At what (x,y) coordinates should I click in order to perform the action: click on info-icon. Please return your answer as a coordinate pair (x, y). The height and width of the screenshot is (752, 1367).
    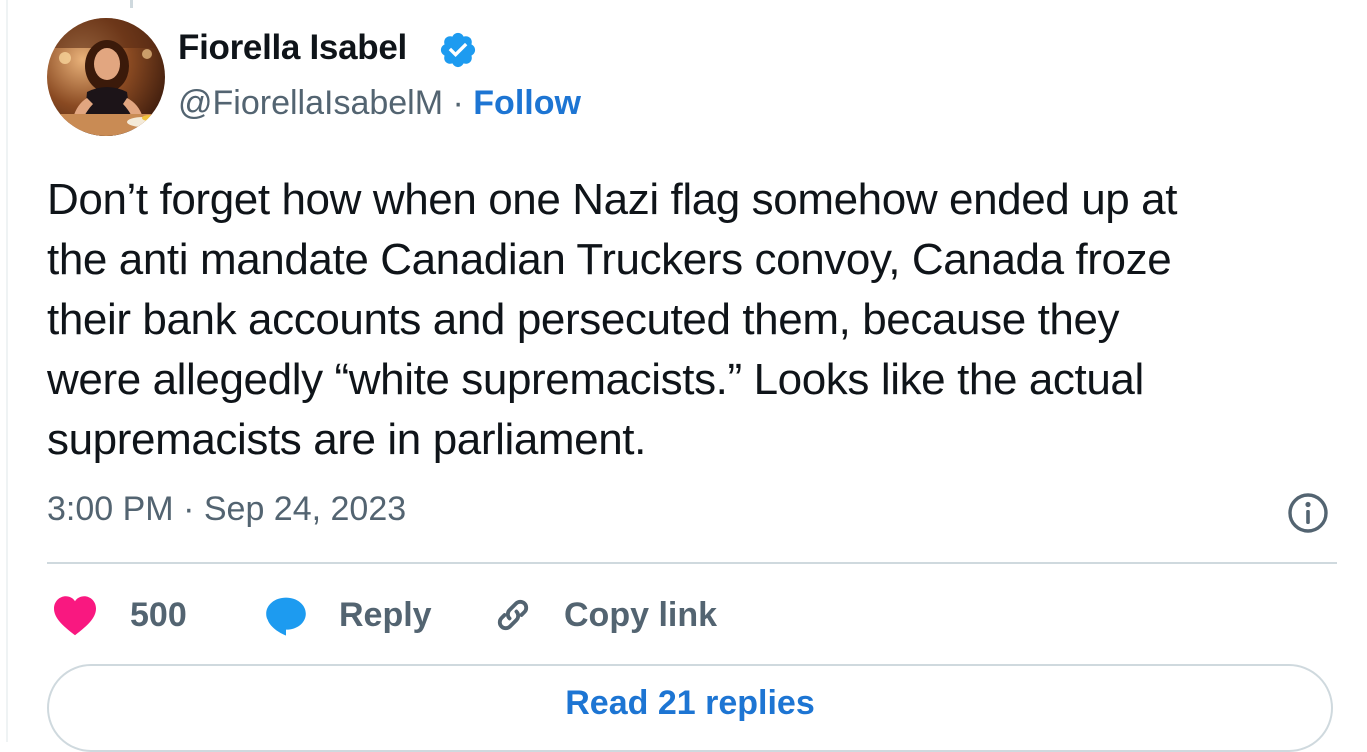
    Looking at the image, I should click on (1308, 513).